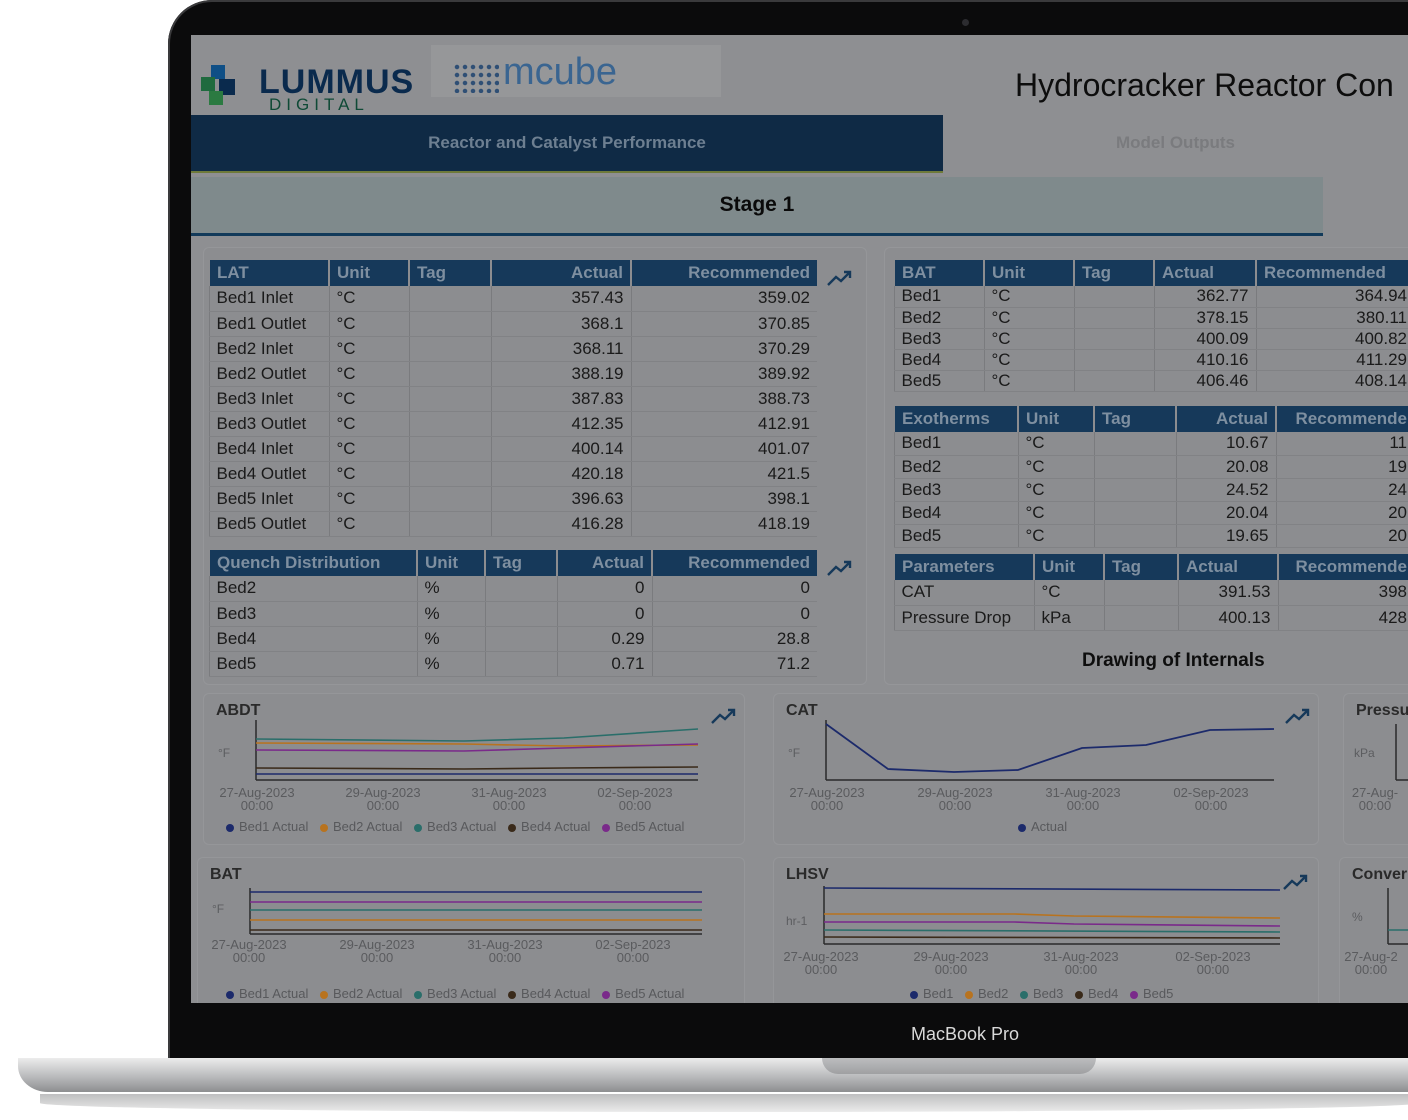 Image resolution: width=1408 pixels, height=1120 pixels. Describe the element at coordinates (1052, 915) in the screenshot. I see `lhsv-plot` at that location.